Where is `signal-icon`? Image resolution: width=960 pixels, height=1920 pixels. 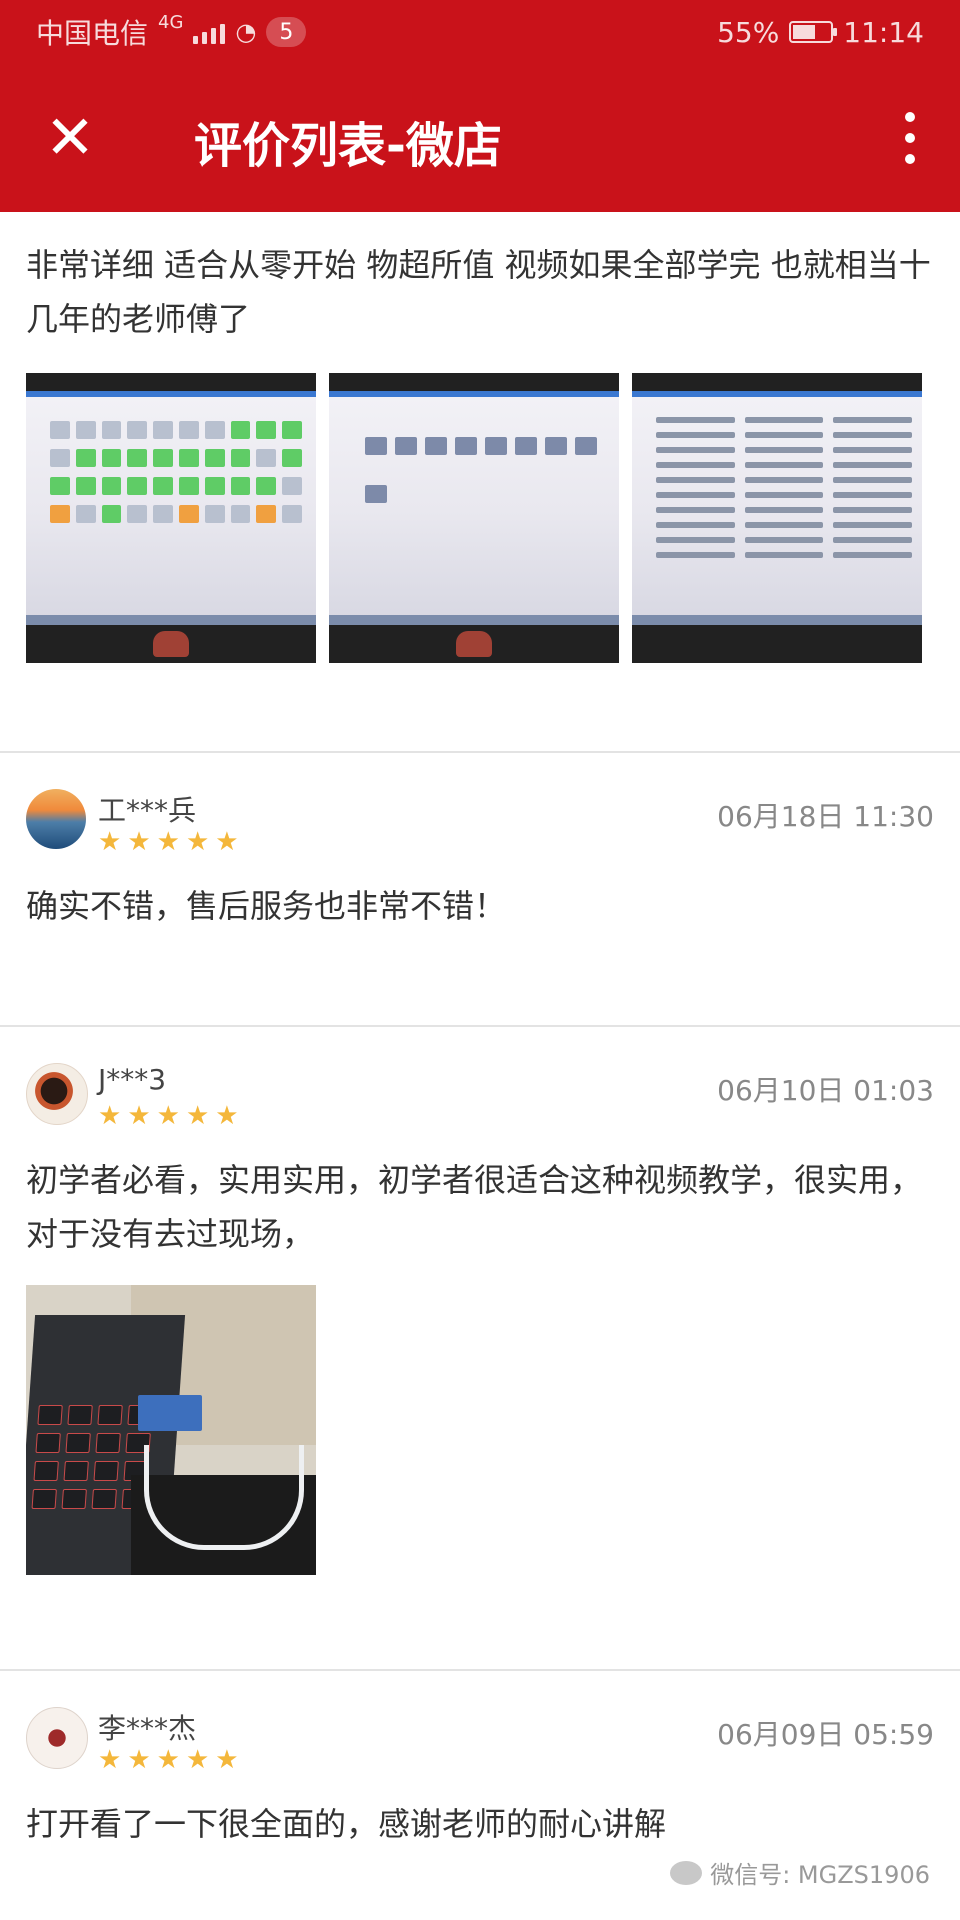
signal-icon is located at coordinates (209, 32).